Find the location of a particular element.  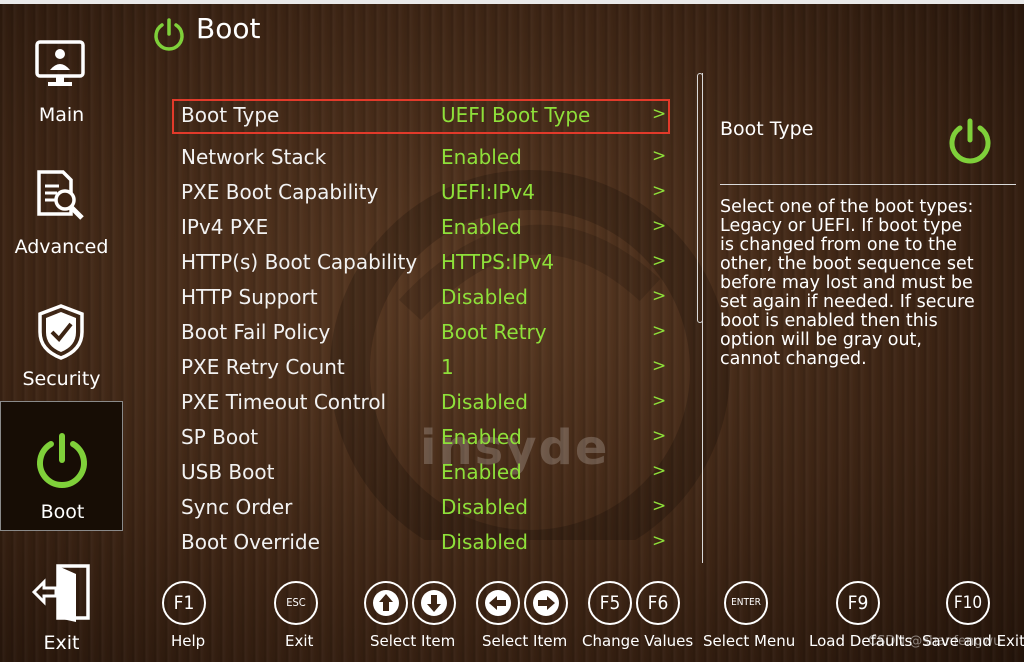

help-title: Boot Type is located at coordinates (767, 129).